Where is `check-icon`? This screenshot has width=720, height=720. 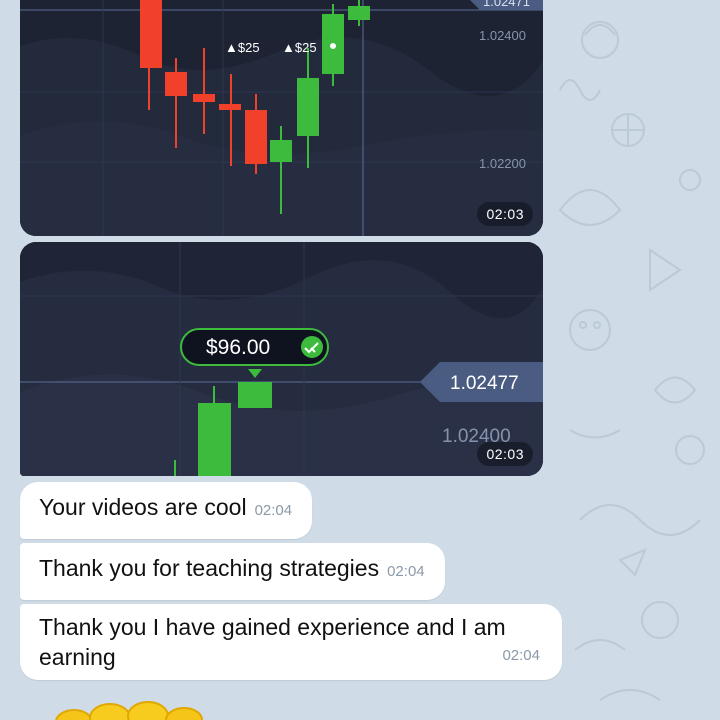 check-icon is located at coordinates (312, 347).